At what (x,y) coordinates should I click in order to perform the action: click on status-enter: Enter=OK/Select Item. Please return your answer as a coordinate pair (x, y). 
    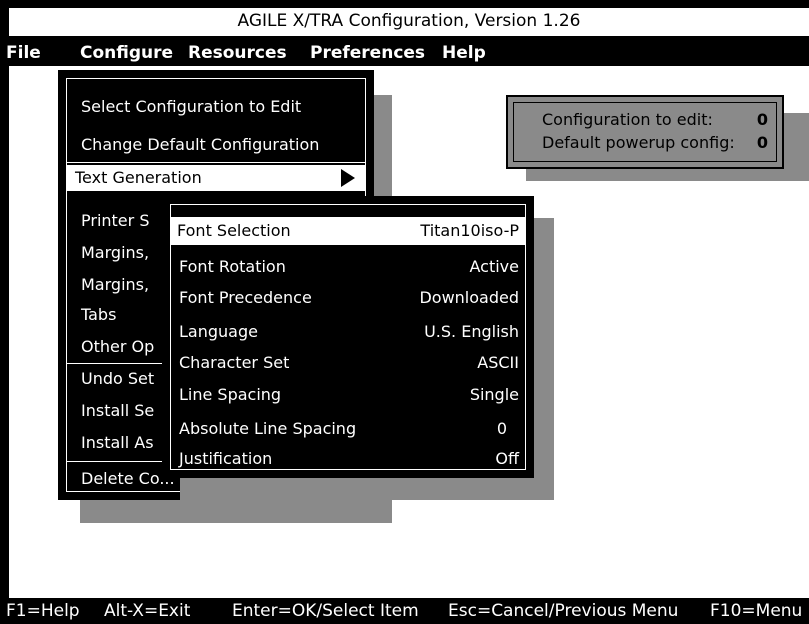
    Looking at the image, I should click on (325, 611).